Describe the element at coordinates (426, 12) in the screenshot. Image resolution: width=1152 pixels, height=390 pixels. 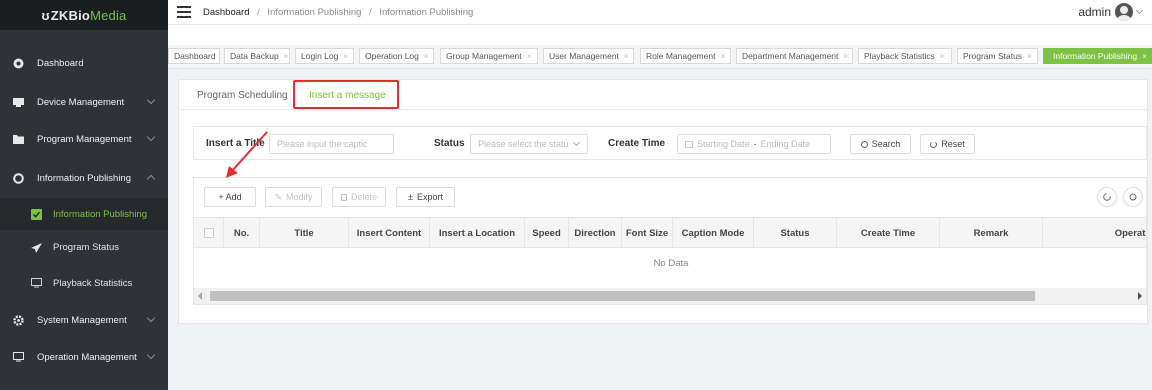
I see `breadcrumb-current: Information Publishing` at that location.